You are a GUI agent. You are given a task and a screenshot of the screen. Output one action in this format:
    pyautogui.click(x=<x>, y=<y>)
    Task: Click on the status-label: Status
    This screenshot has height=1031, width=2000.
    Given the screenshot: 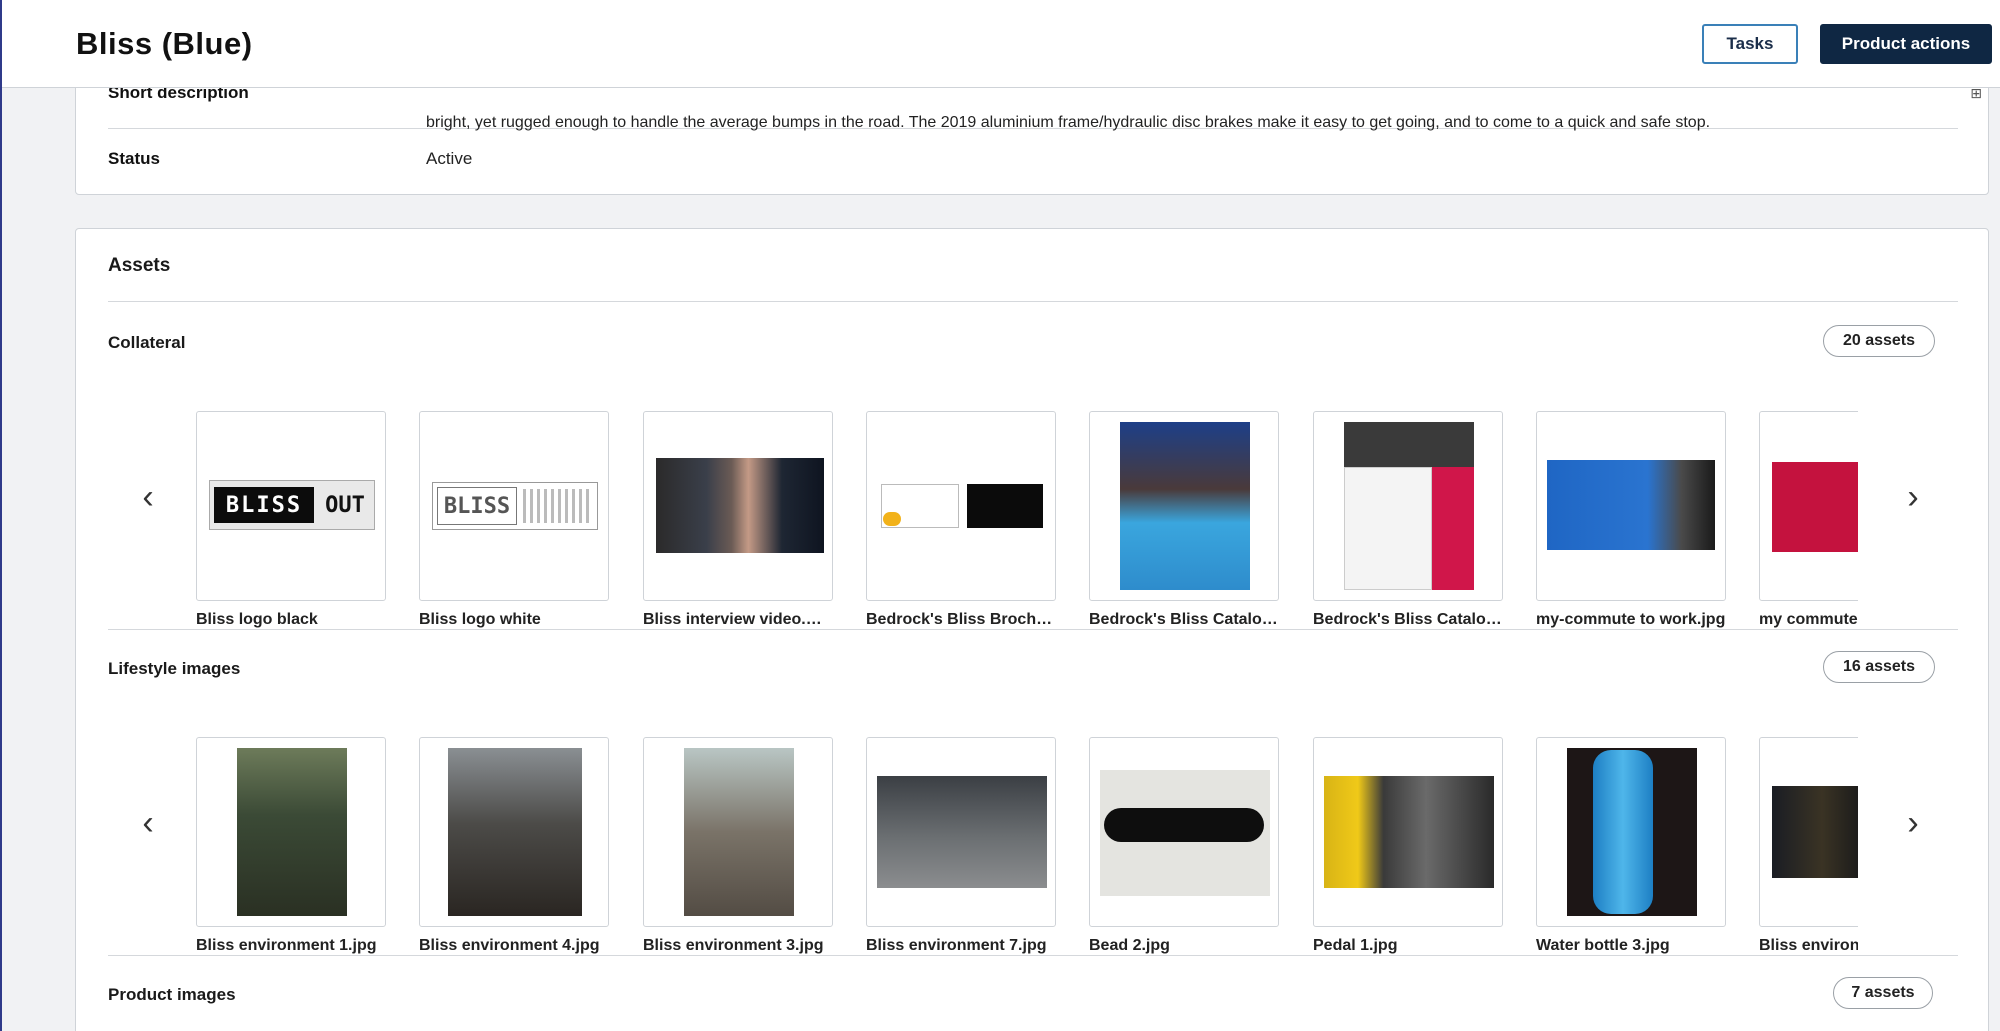 What is the action you would take?
    pyautogui.click(x=134, y=158)
    